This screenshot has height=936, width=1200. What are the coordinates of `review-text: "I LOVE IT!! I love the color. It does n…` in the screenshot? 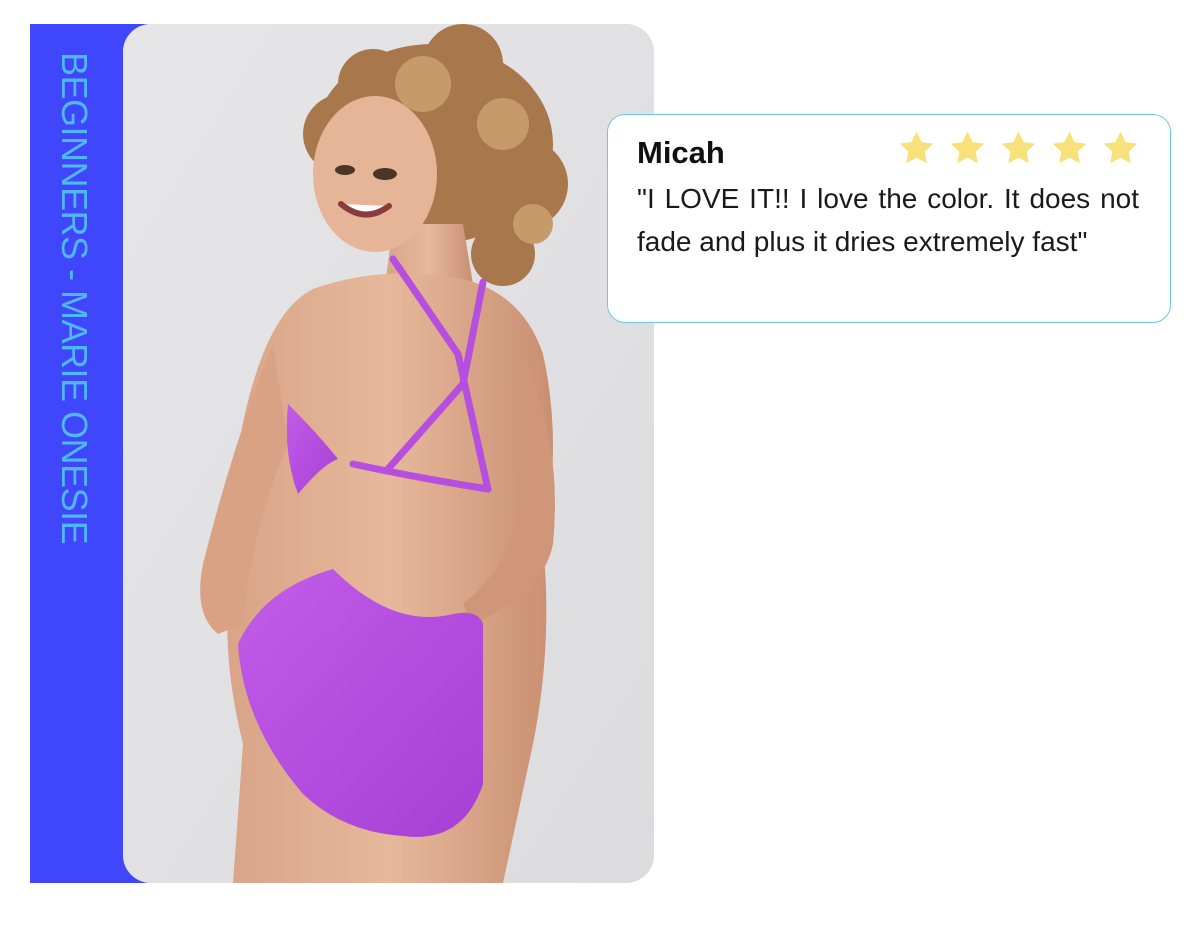 It's located at (888, 220).